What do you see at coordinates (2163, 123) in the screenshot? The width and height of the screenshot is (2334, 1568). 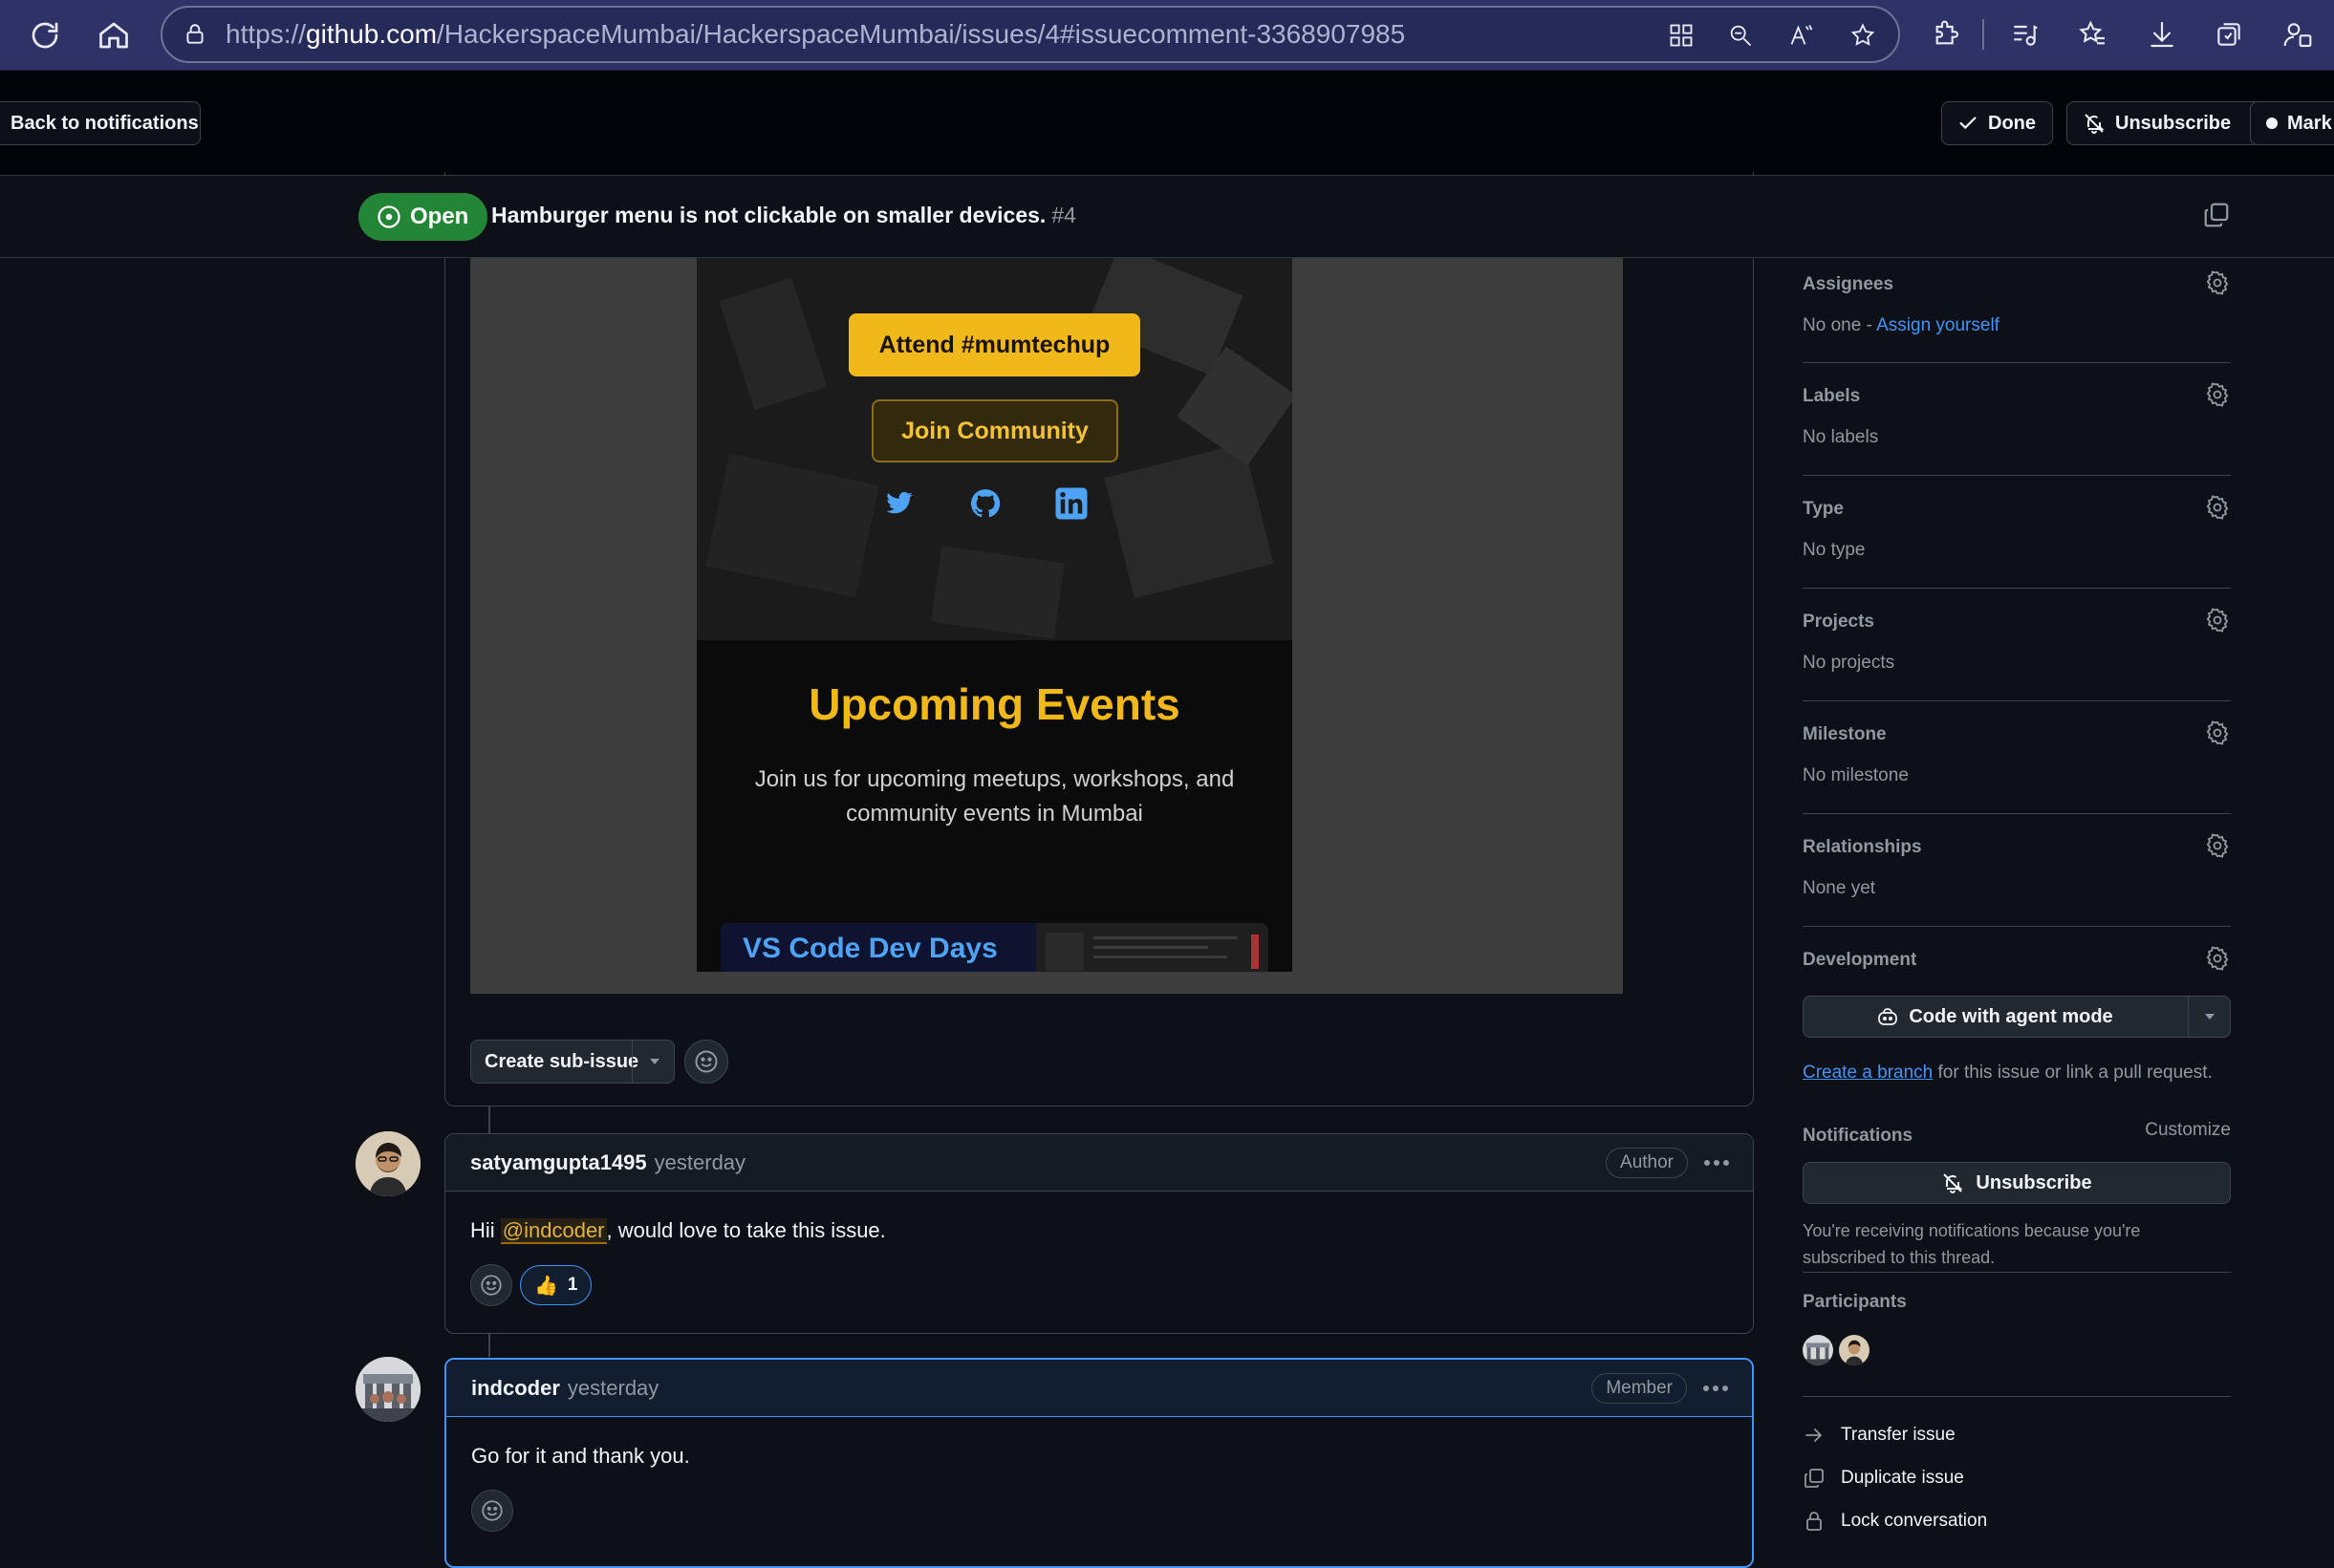 I see `unsubscribe-top-button: Unsubscribe` at bounding box center [2163, 123].